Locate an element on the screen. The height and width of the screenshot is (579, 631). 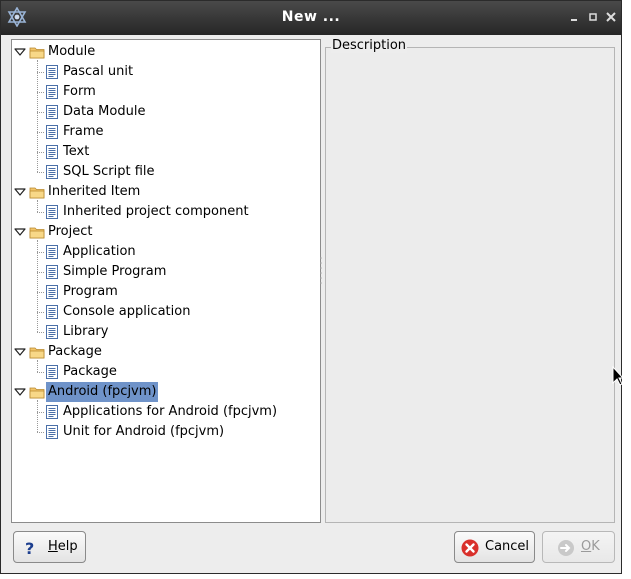
tree-item-label: Android (fpcjvm) is located at coordinates (102, 392).